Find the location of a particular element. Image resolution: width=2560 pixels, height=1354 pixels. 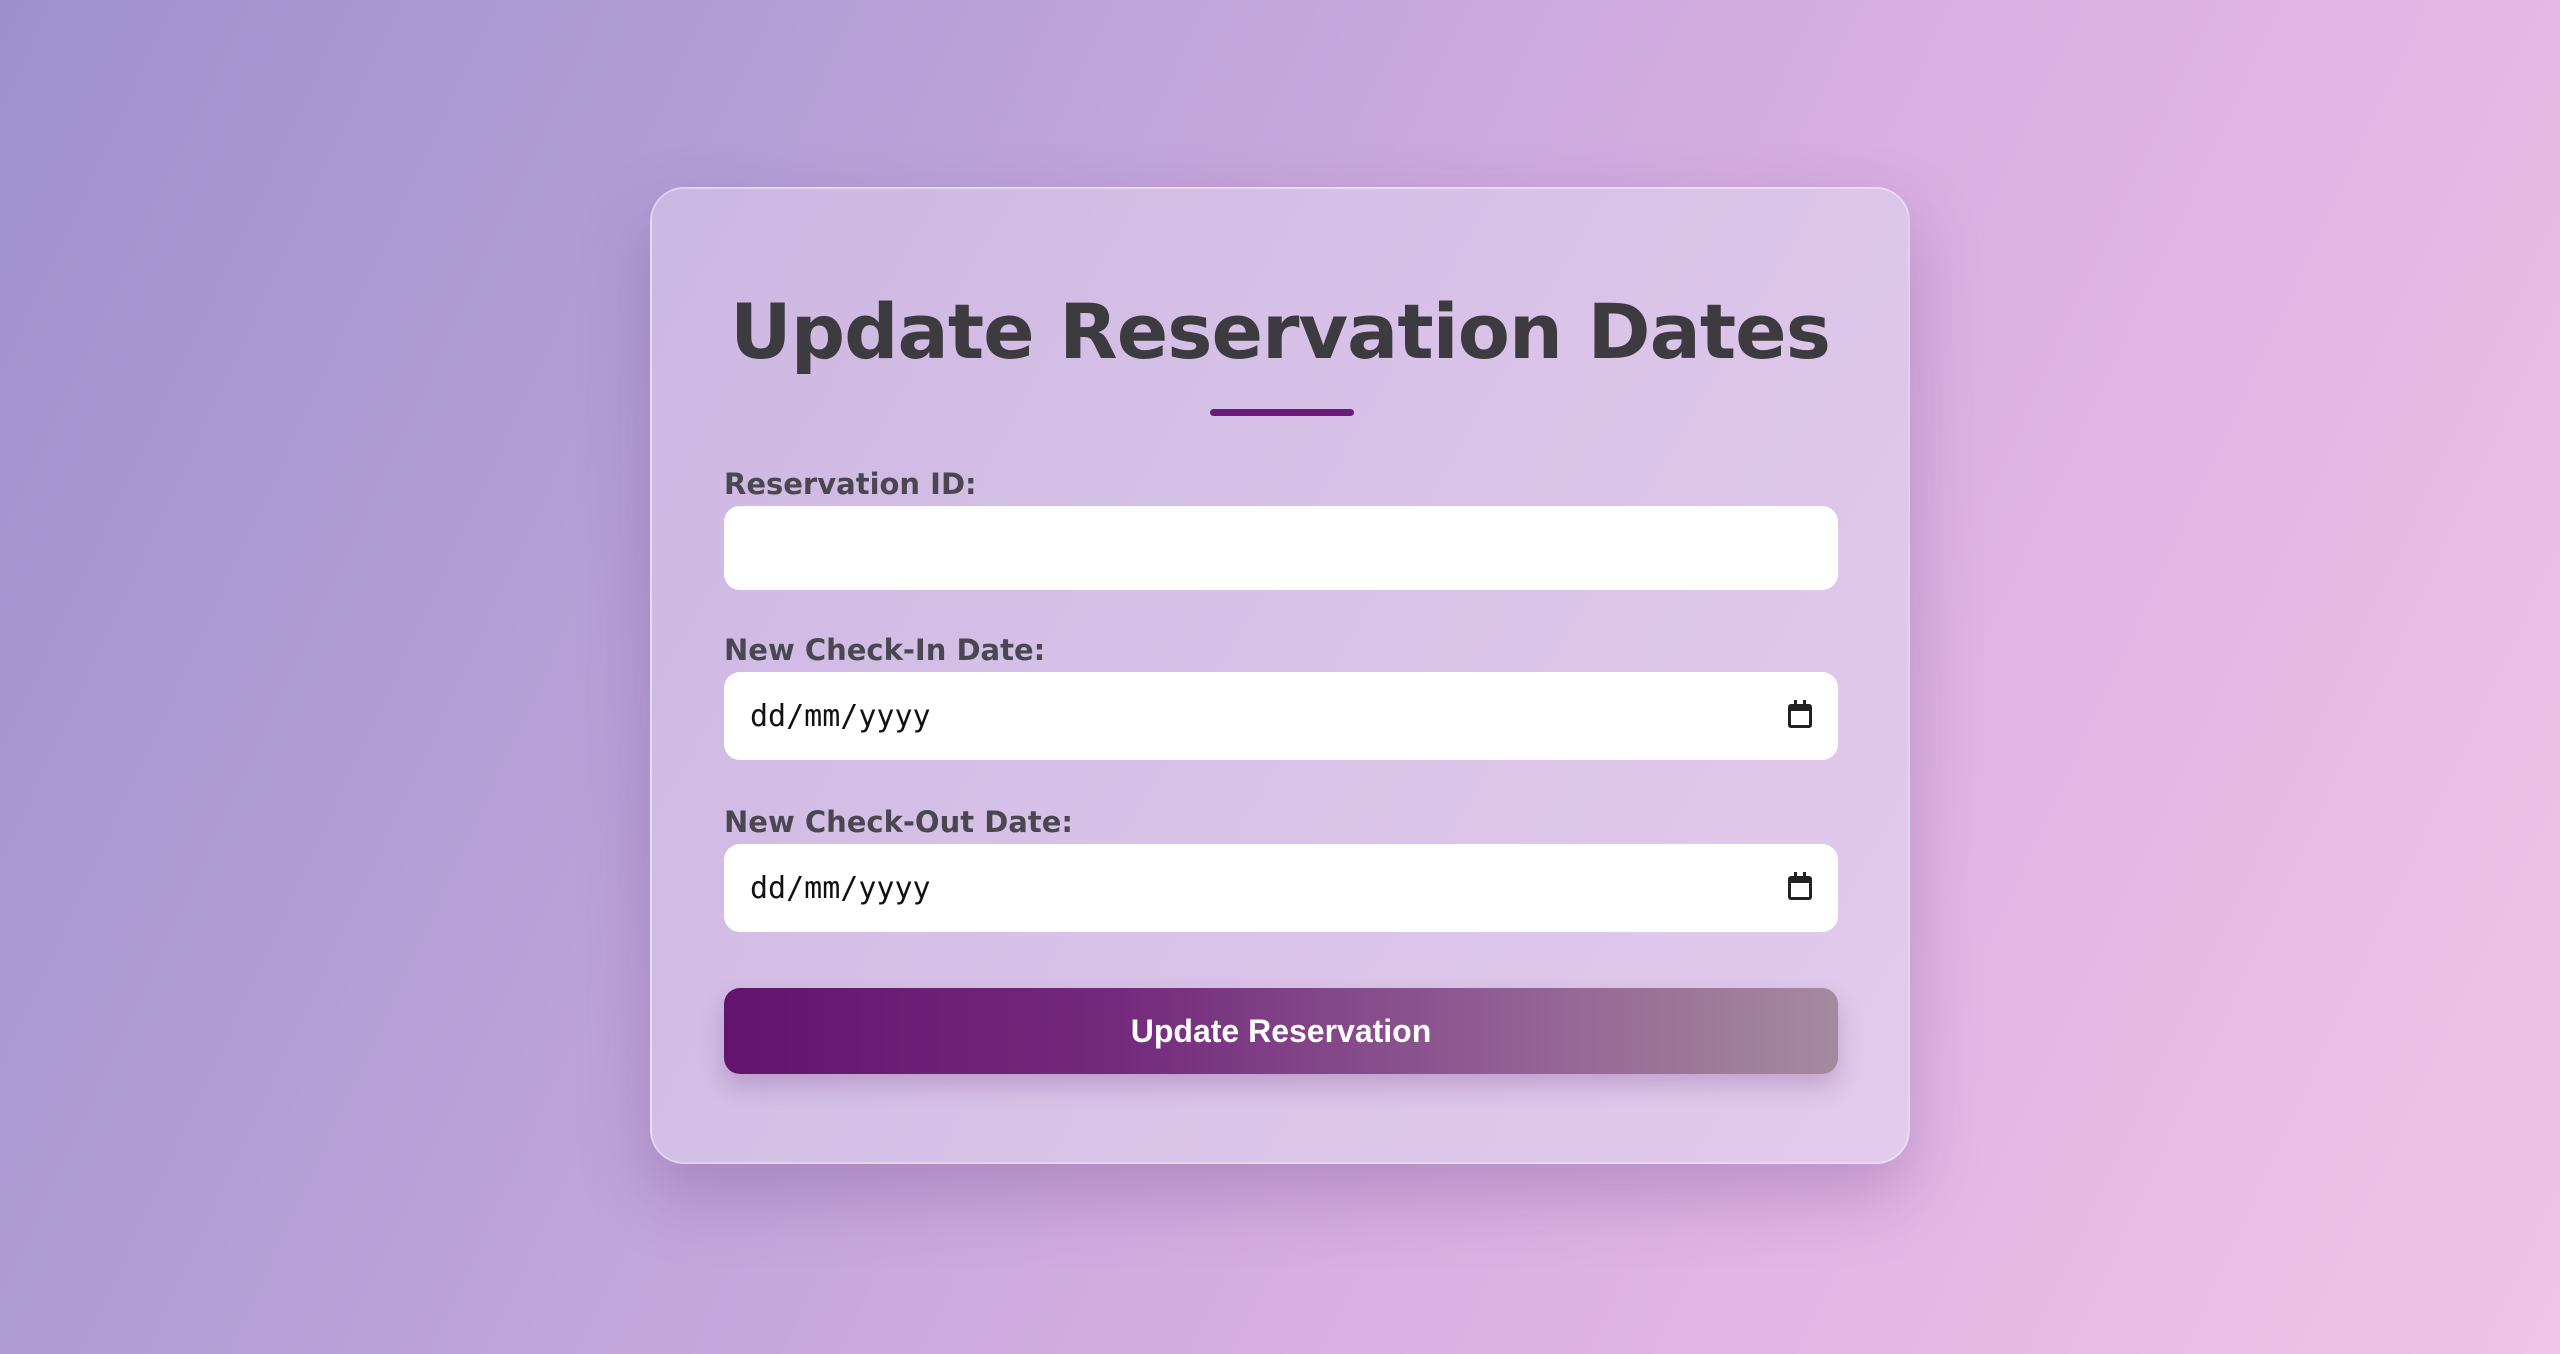

check-in-date-label: New Check-In Date: is located at coordinates (885, 650).